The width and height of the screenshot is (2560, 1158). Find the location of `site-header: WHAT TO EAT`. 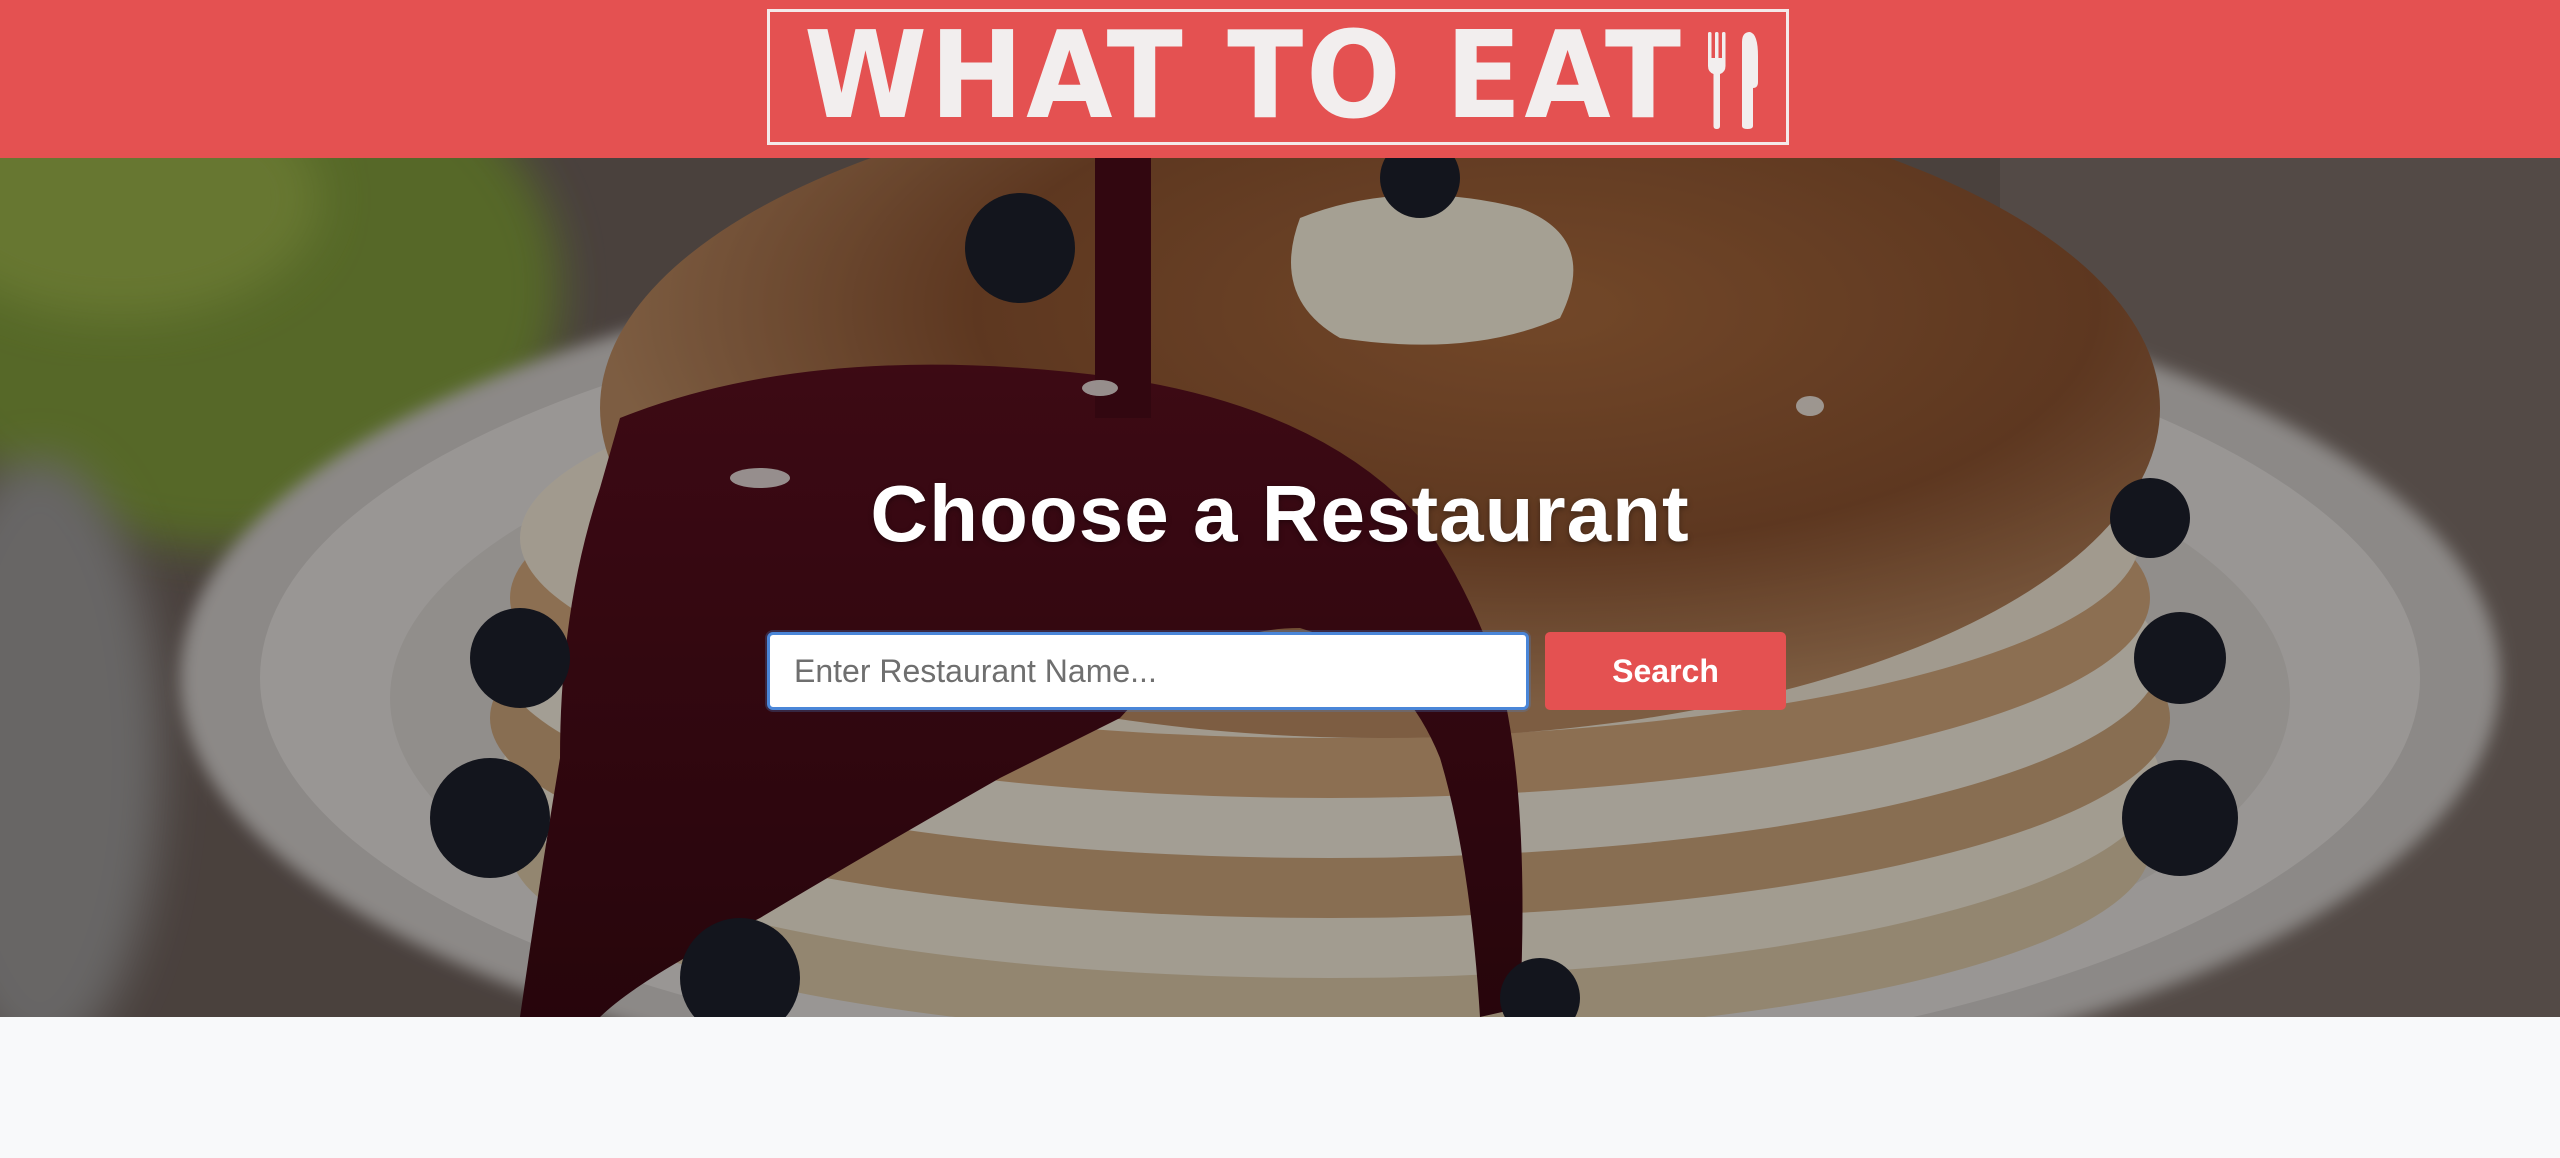

site-header: WHAT TO EAT is located at coordinates (1280, 79).